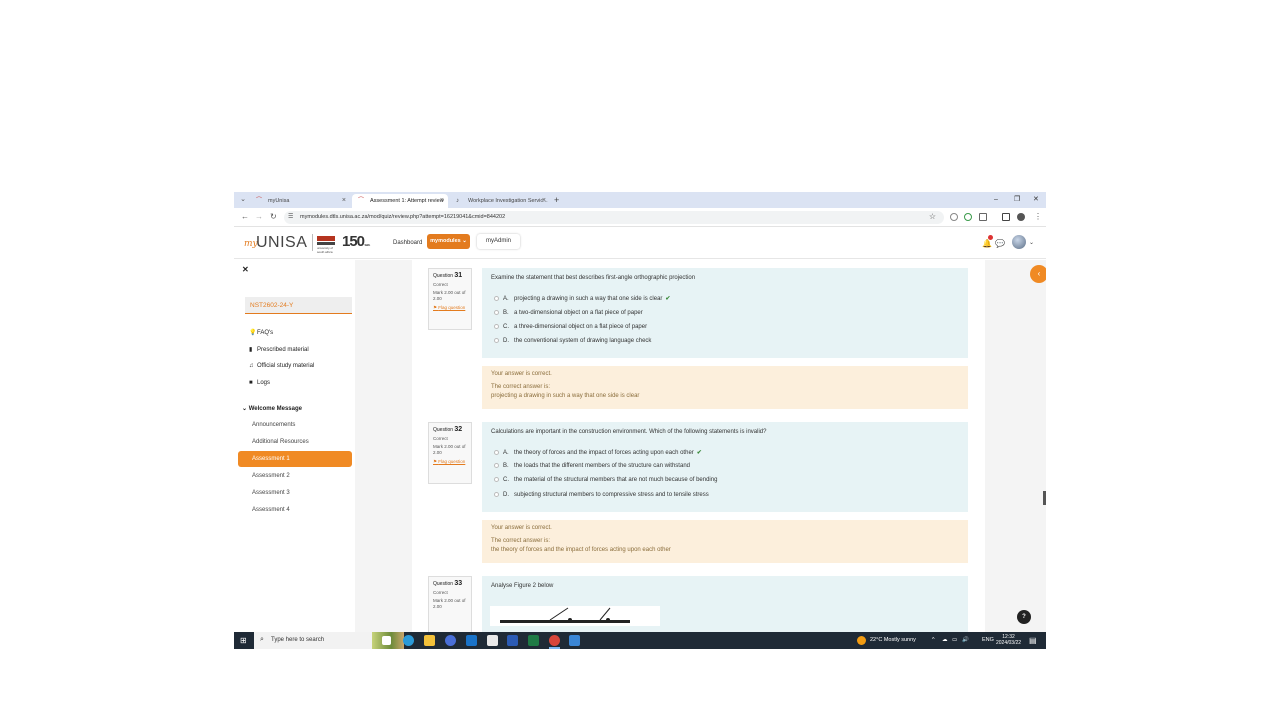 This screenshot has height=720, width=1280. What do you see at coordinates (1009, 643) in the screenshot?
I see `clock-date: 2024/03/22` at bounding box center [1009, 643].